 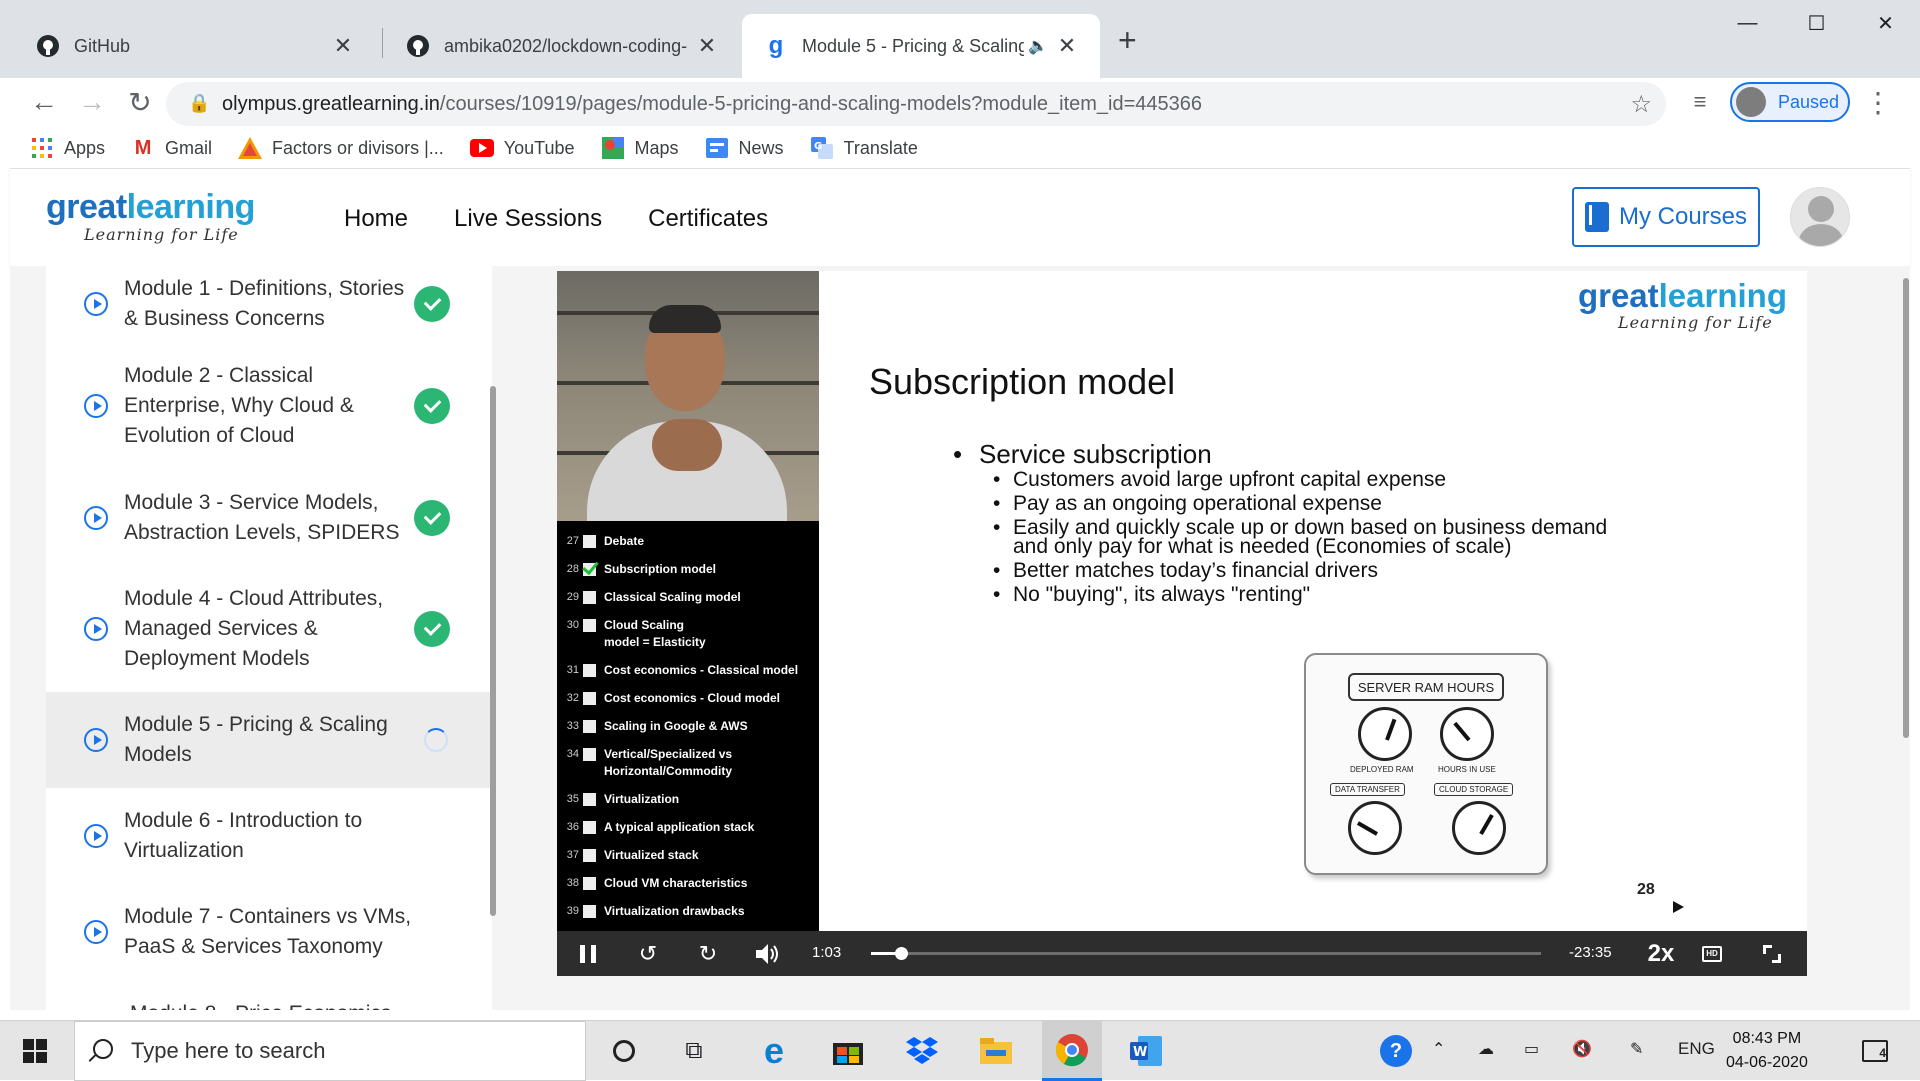 I want to click on volume-icon, so click(x=768, y=953).